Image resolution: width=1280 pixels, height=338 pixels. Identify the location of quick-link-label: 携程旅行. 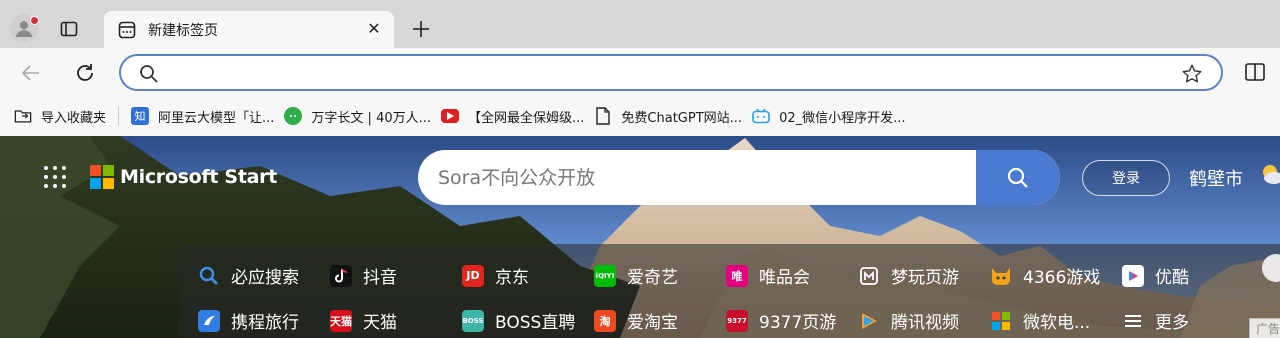
(265, 323).